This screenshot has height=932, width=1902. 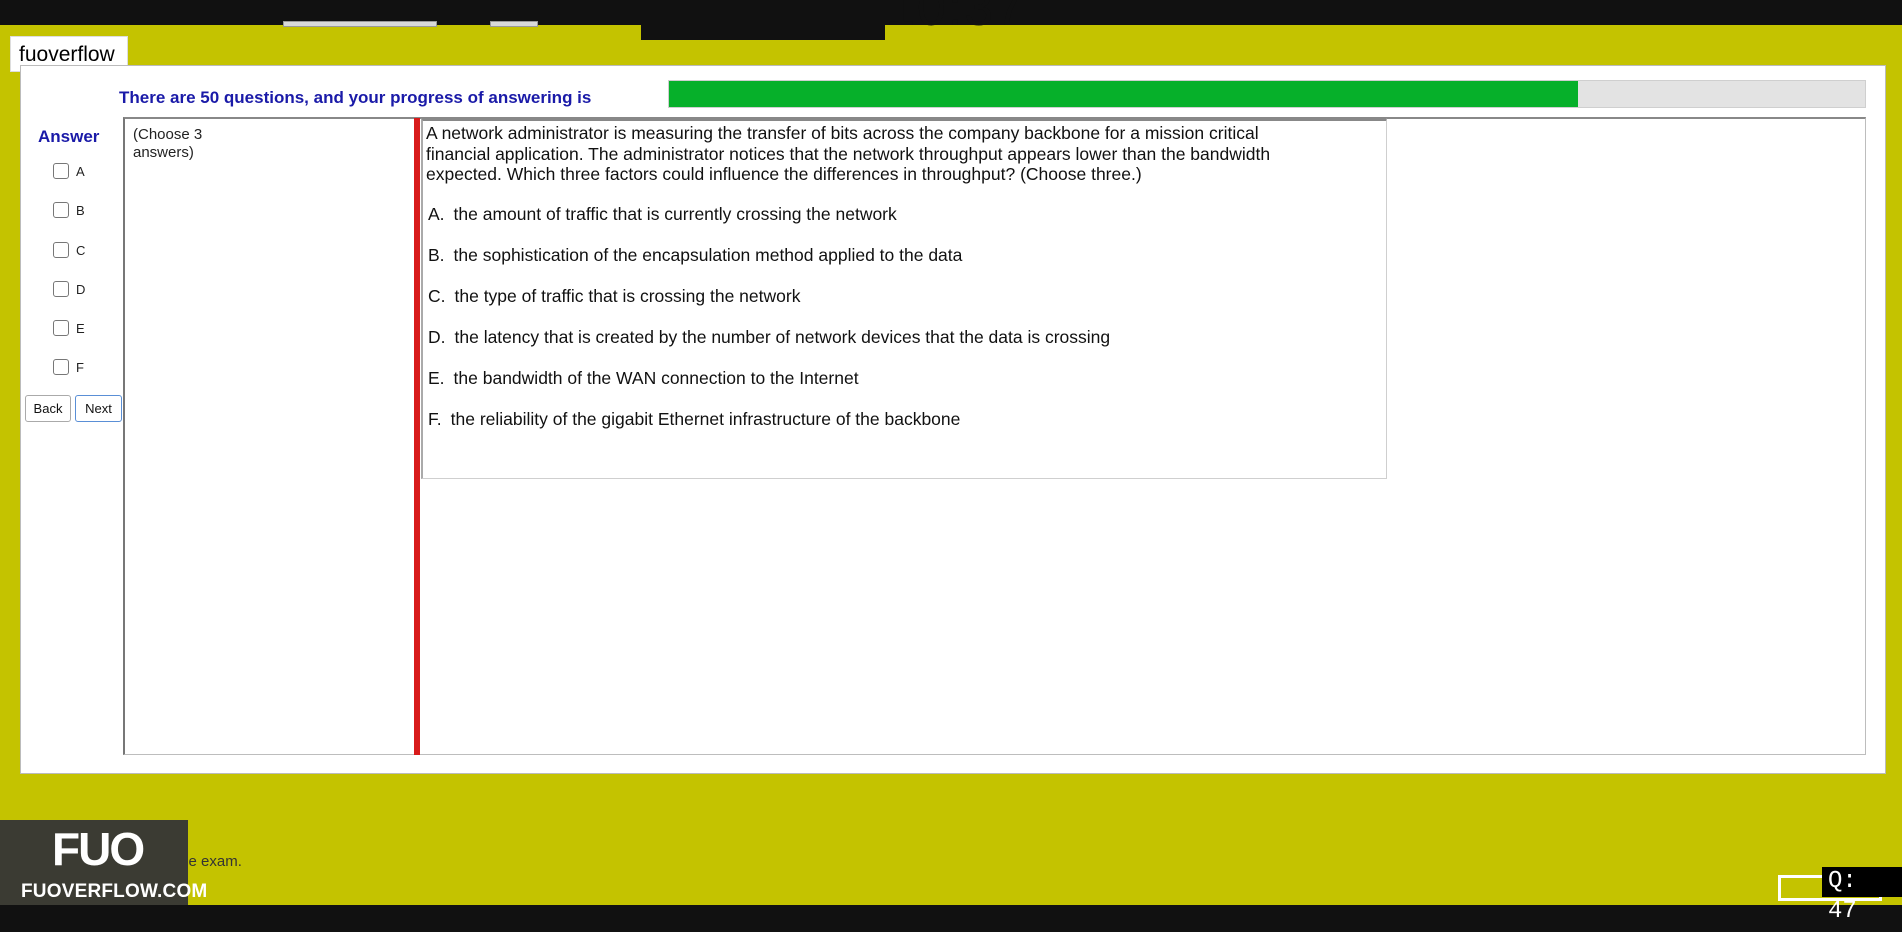 I want to click on answer-option-e: E, so click(x=69, y=328).